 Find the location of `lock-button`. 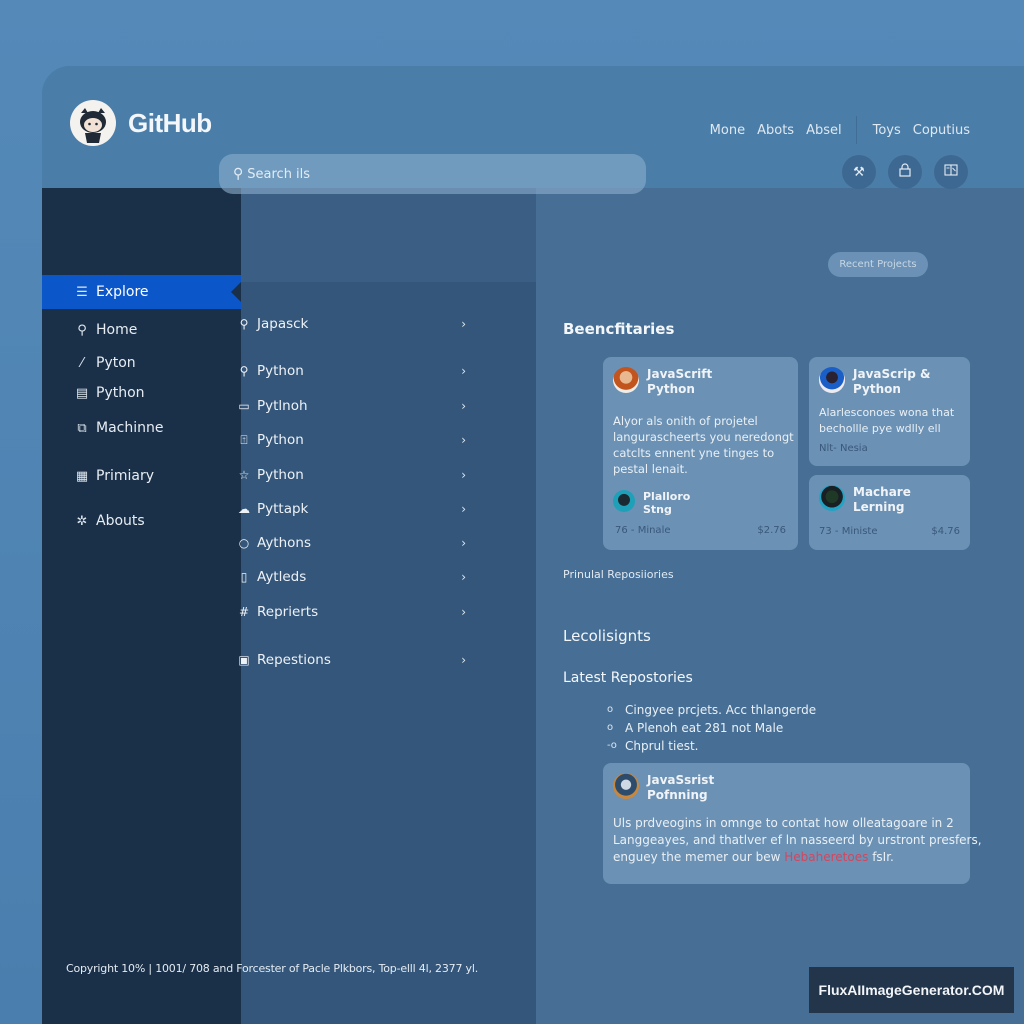

lock-button is located at coordinates (905, 172).